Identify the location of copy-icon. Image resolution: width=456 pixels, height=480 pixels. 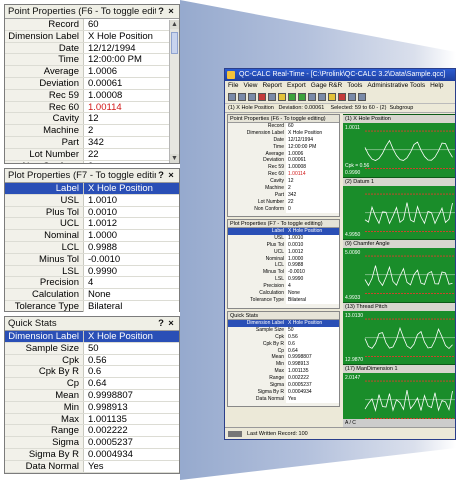
(272, 97).